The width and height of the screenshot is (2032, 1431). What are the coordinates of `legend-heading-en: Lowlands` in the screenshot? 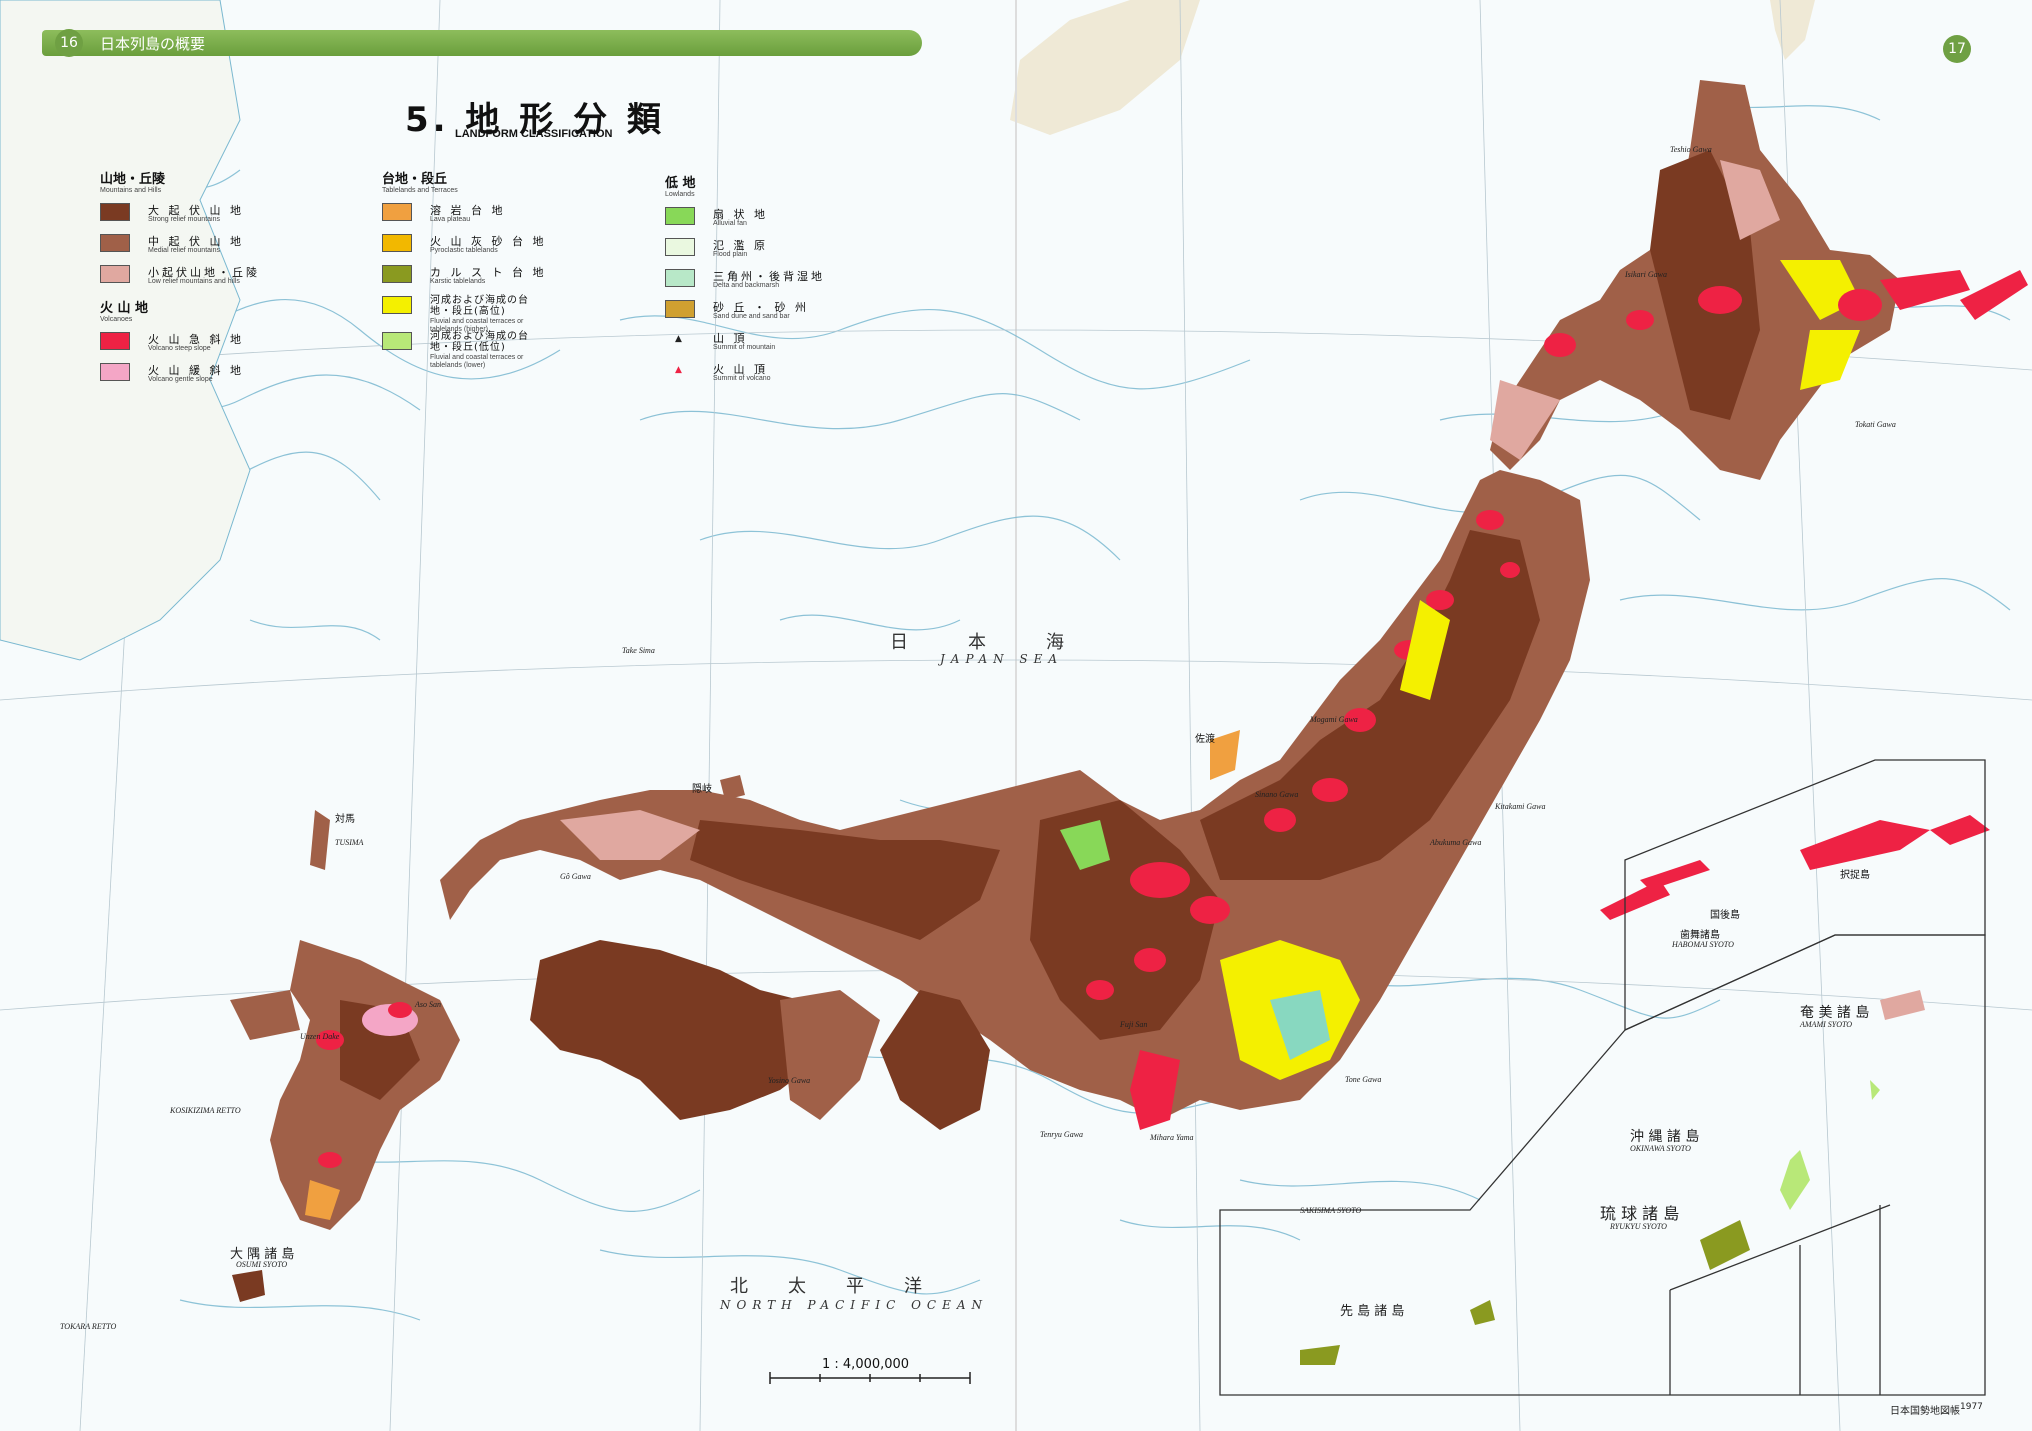 It's located at (680, 194).